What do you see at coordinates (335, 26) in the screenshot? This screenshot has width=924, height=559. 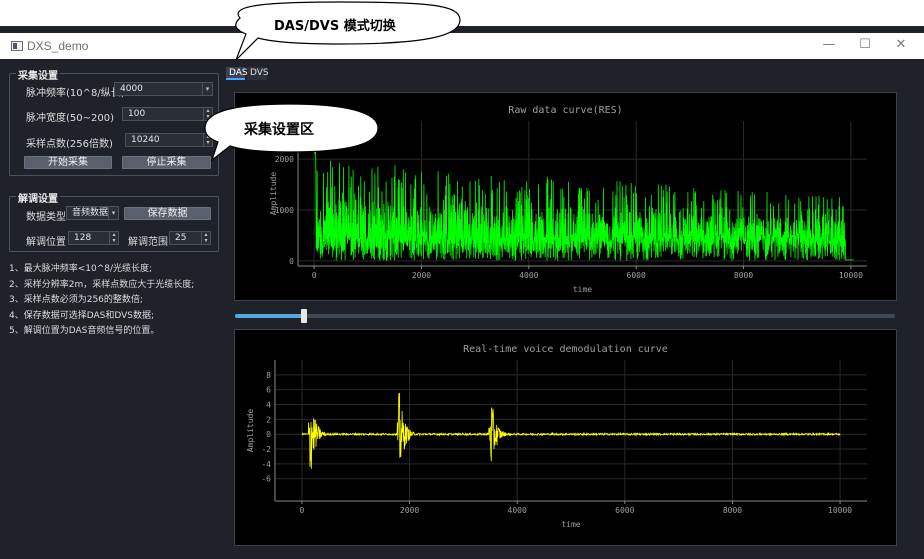 I see `mode-switch-callout-text: DAS/DVS 模式切换` at bounding box center [335, 26].